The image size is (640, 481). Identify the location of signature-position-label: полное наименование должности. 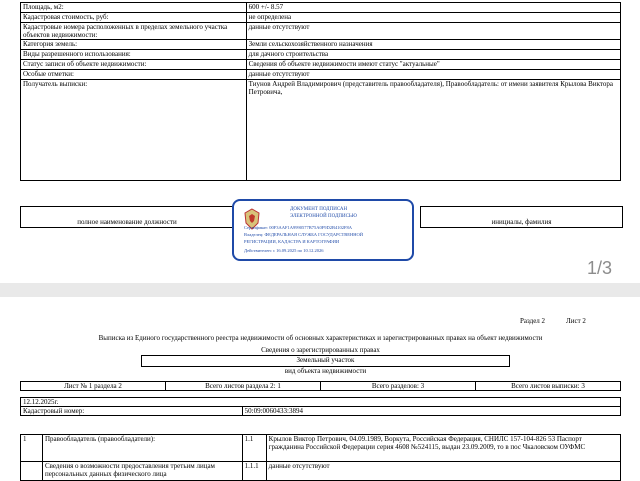
(127, 222).